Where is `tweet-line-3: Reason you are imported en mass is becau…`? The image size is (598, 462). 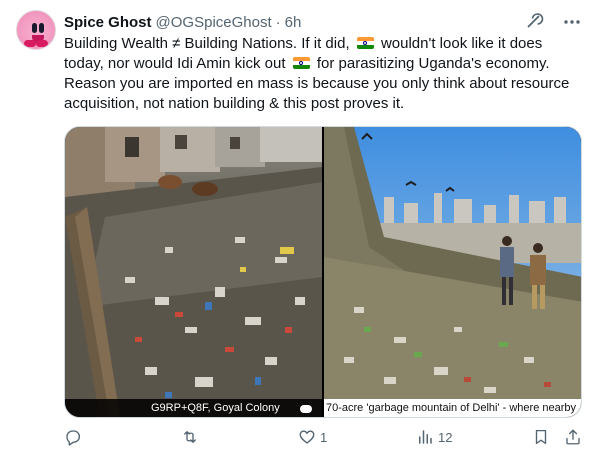
tweet-line-3: Reason you are imported en mass is becau… is located at coordinates (317, 83).